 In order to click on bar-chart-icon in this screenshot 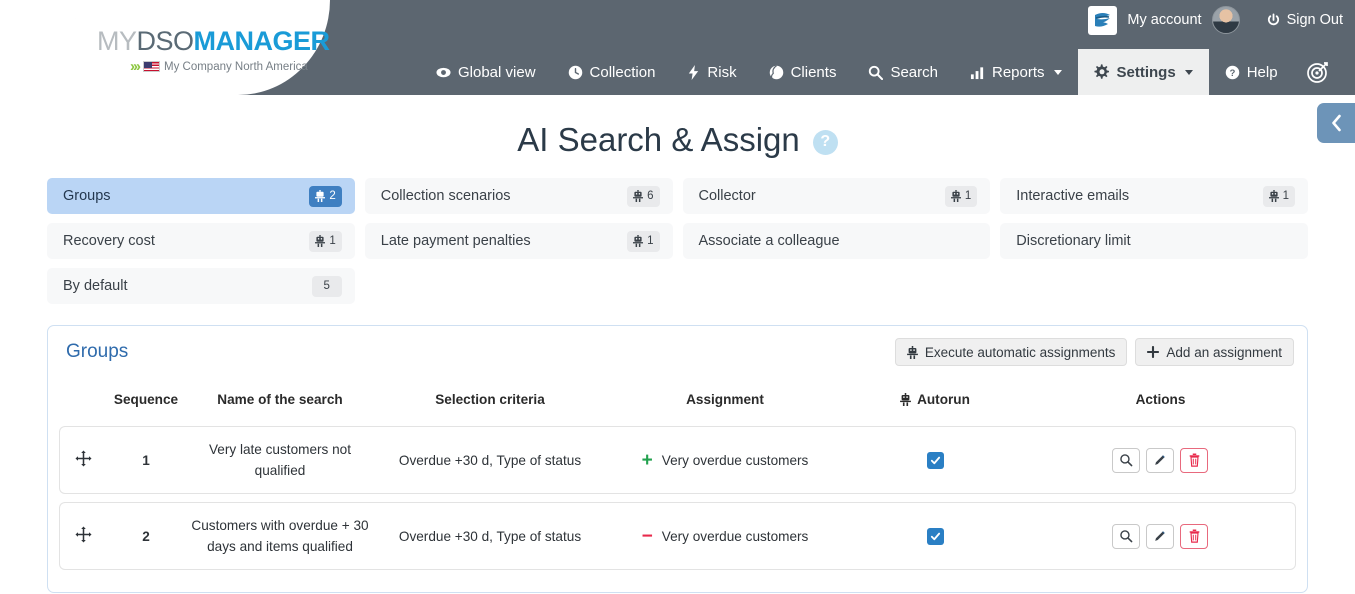, I will do `click(977, 72)`.